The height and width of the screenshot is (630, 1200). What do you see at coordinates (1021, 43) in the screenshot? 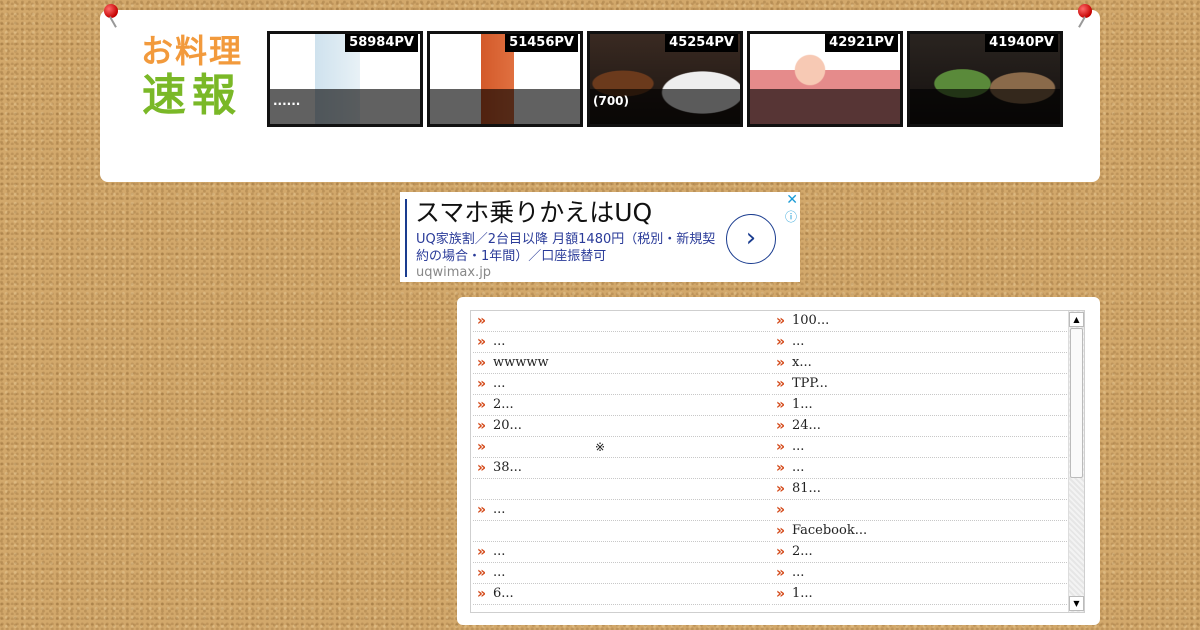
I see `pageview-count: 41940PV` at bounding box center [1021, 43].